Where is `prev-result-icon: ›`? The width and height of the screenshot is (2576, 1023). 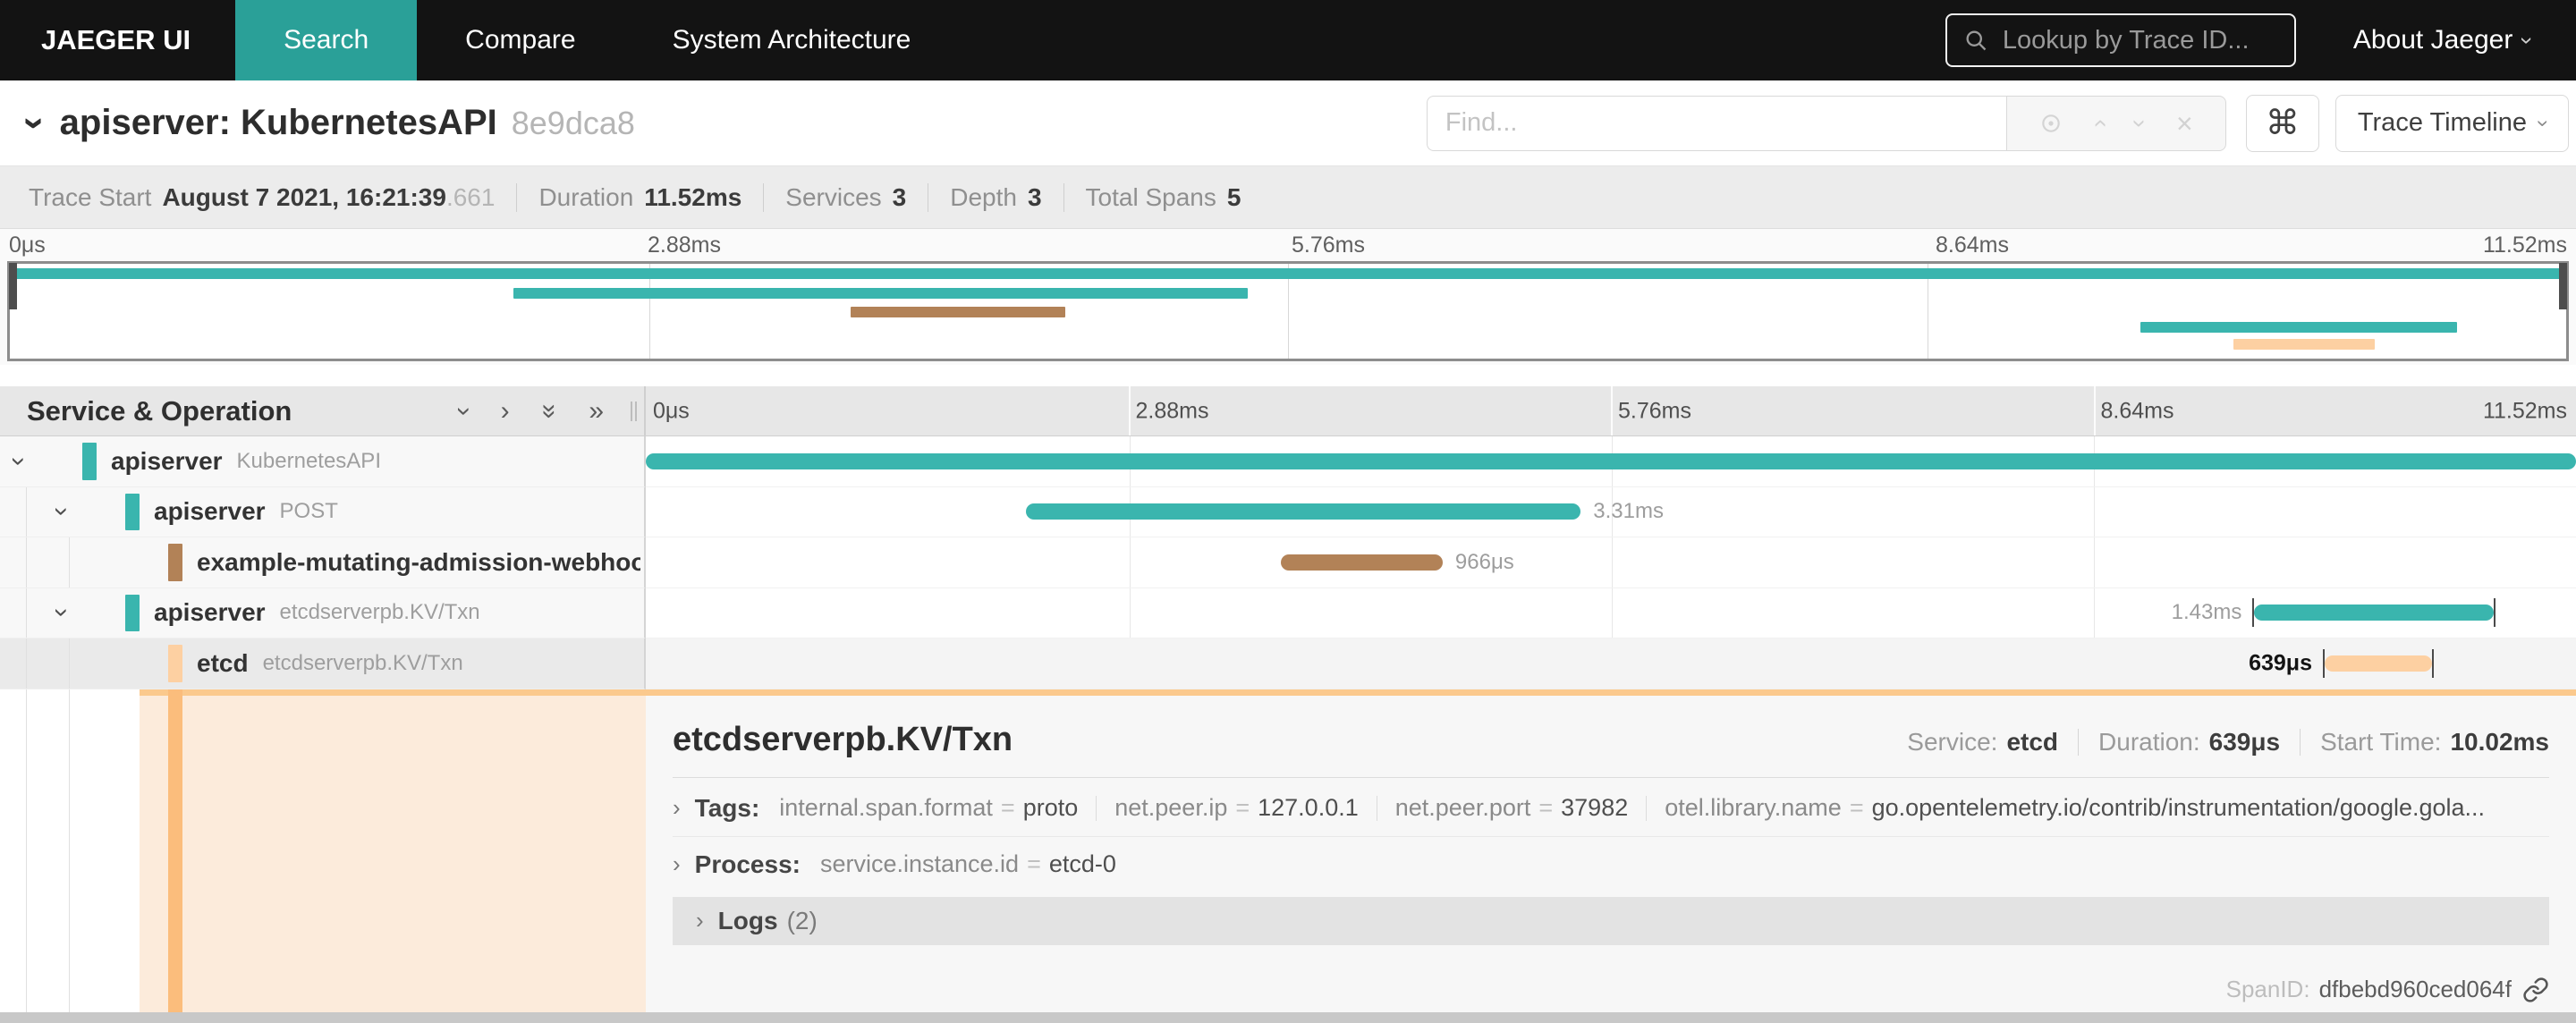
prev-result-icon: › is located at coordinates (2099, 123).